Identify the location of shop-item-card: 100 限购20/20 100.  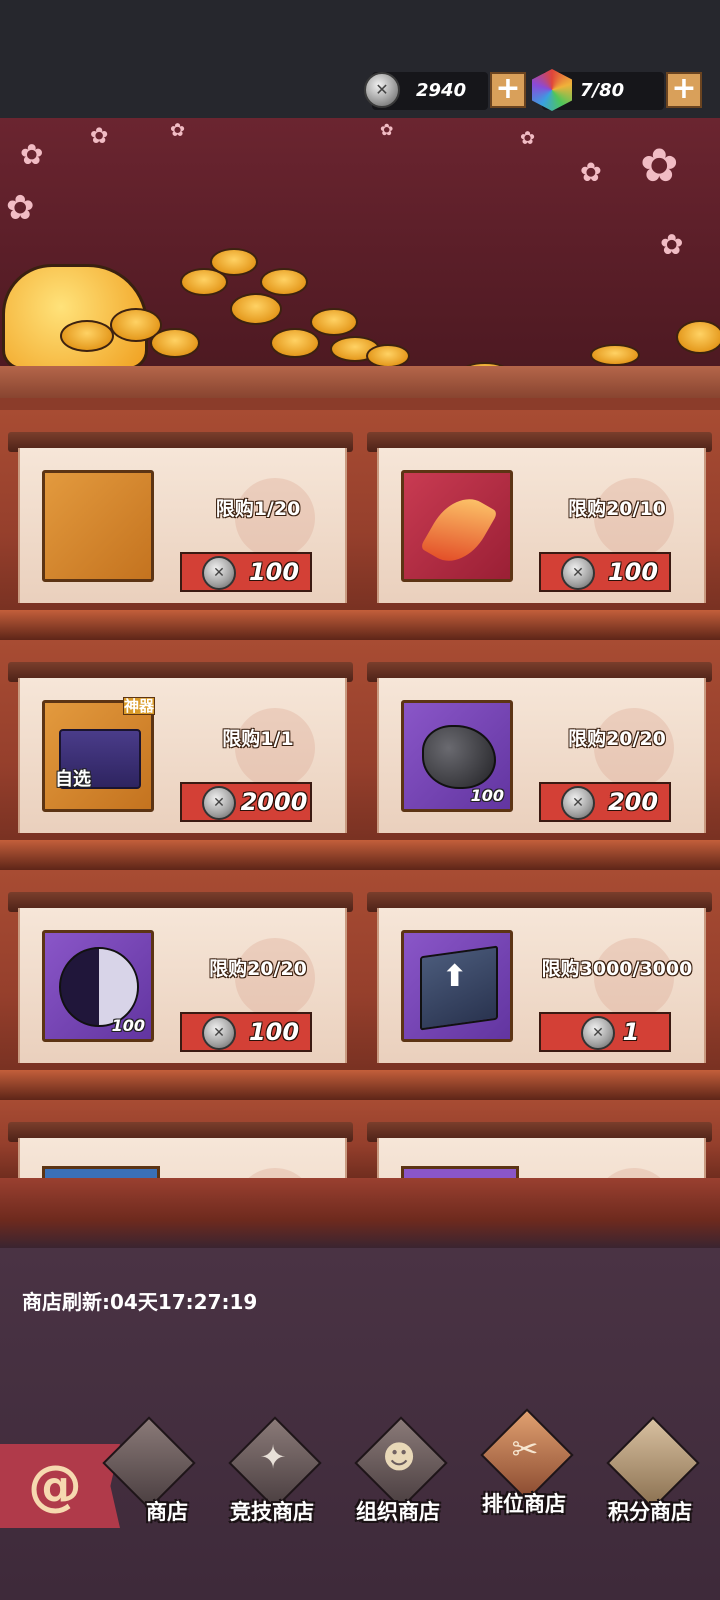
(180, 982).